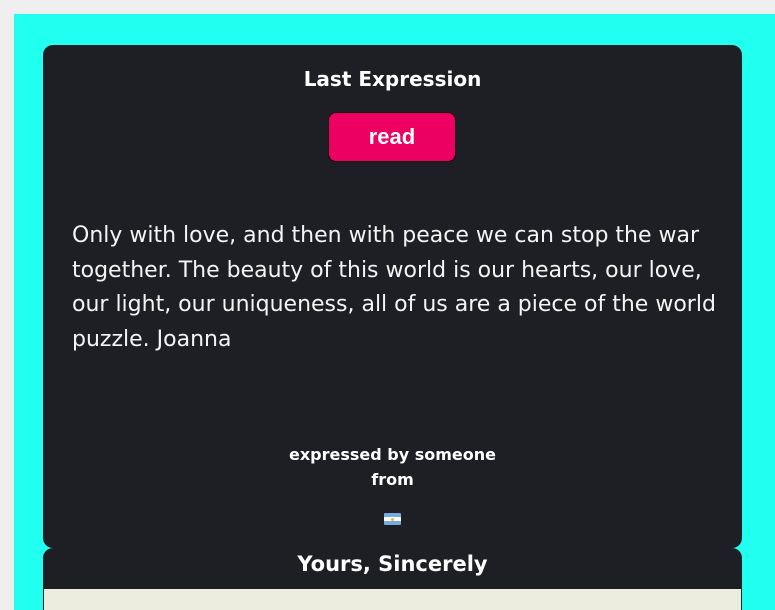 This screenshot has height=610, width=775. I want to click on yours-sincerely-card: Yours, Sincerely, so click(392, 579).